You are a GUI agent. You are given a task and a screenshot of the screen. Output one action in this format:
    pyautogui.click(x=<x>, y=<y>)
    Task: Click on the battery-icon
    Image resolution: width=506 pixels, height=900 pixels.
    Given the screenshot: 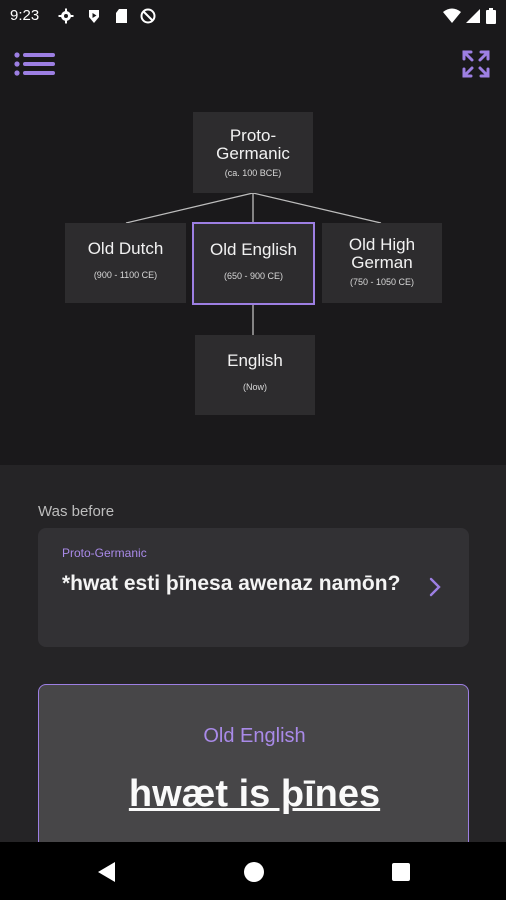 What is the action you would take?
    pyautogui.click(x=491, y=16)
    